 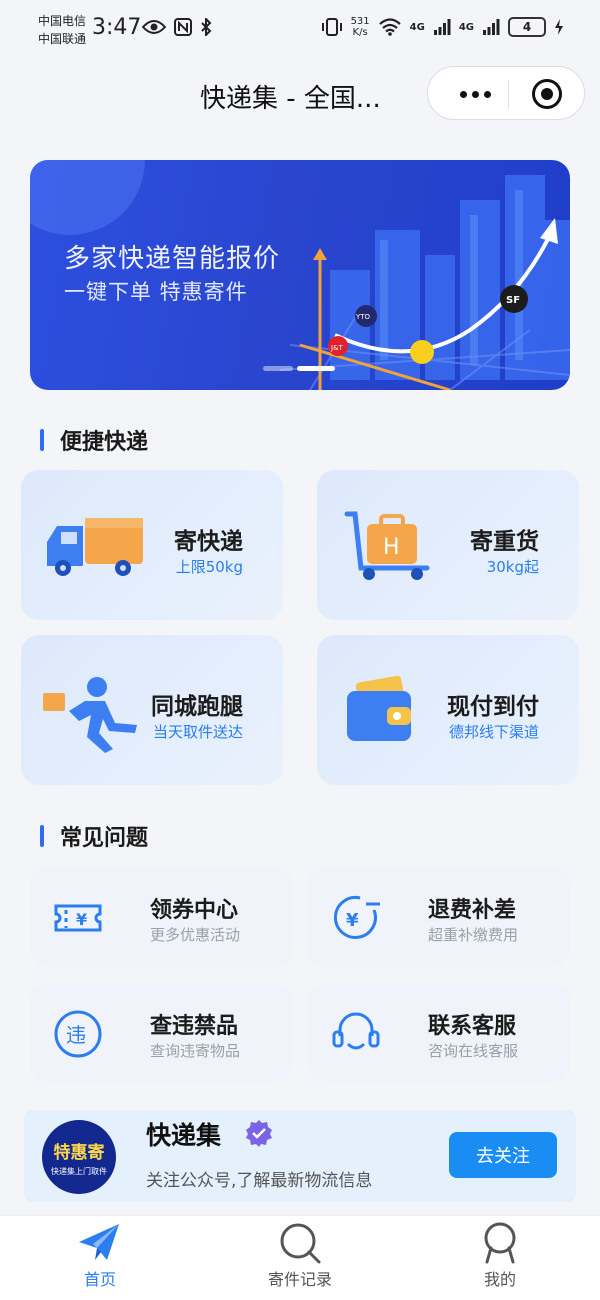 I want to click on capsule-divider, so click(x=508, y=94).